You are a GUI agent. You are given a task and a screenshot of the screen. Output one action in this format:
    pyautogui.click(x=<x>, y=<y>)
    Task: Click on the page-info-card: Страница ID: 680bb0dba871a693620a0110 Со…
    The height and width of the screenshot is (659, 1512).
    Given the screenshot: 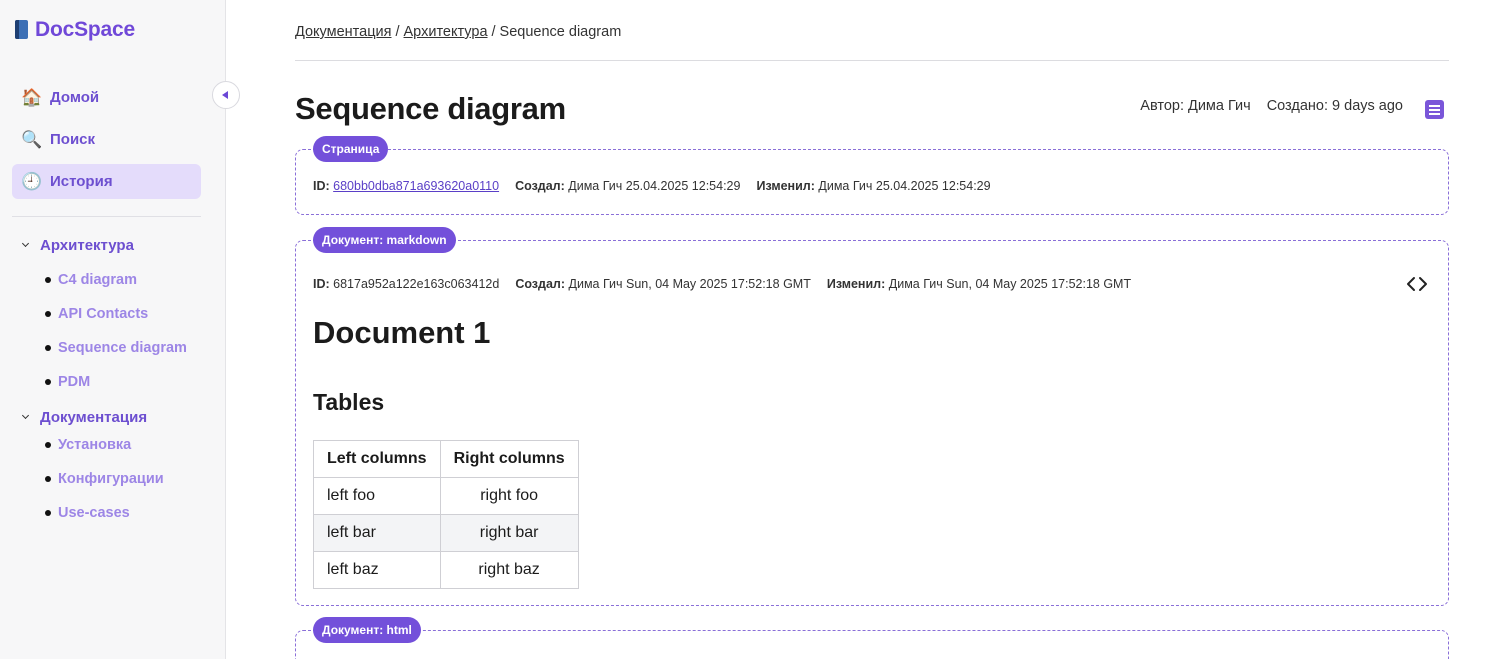 What is the action you would take?
    pyautogui.click(x=872, y=175)
    